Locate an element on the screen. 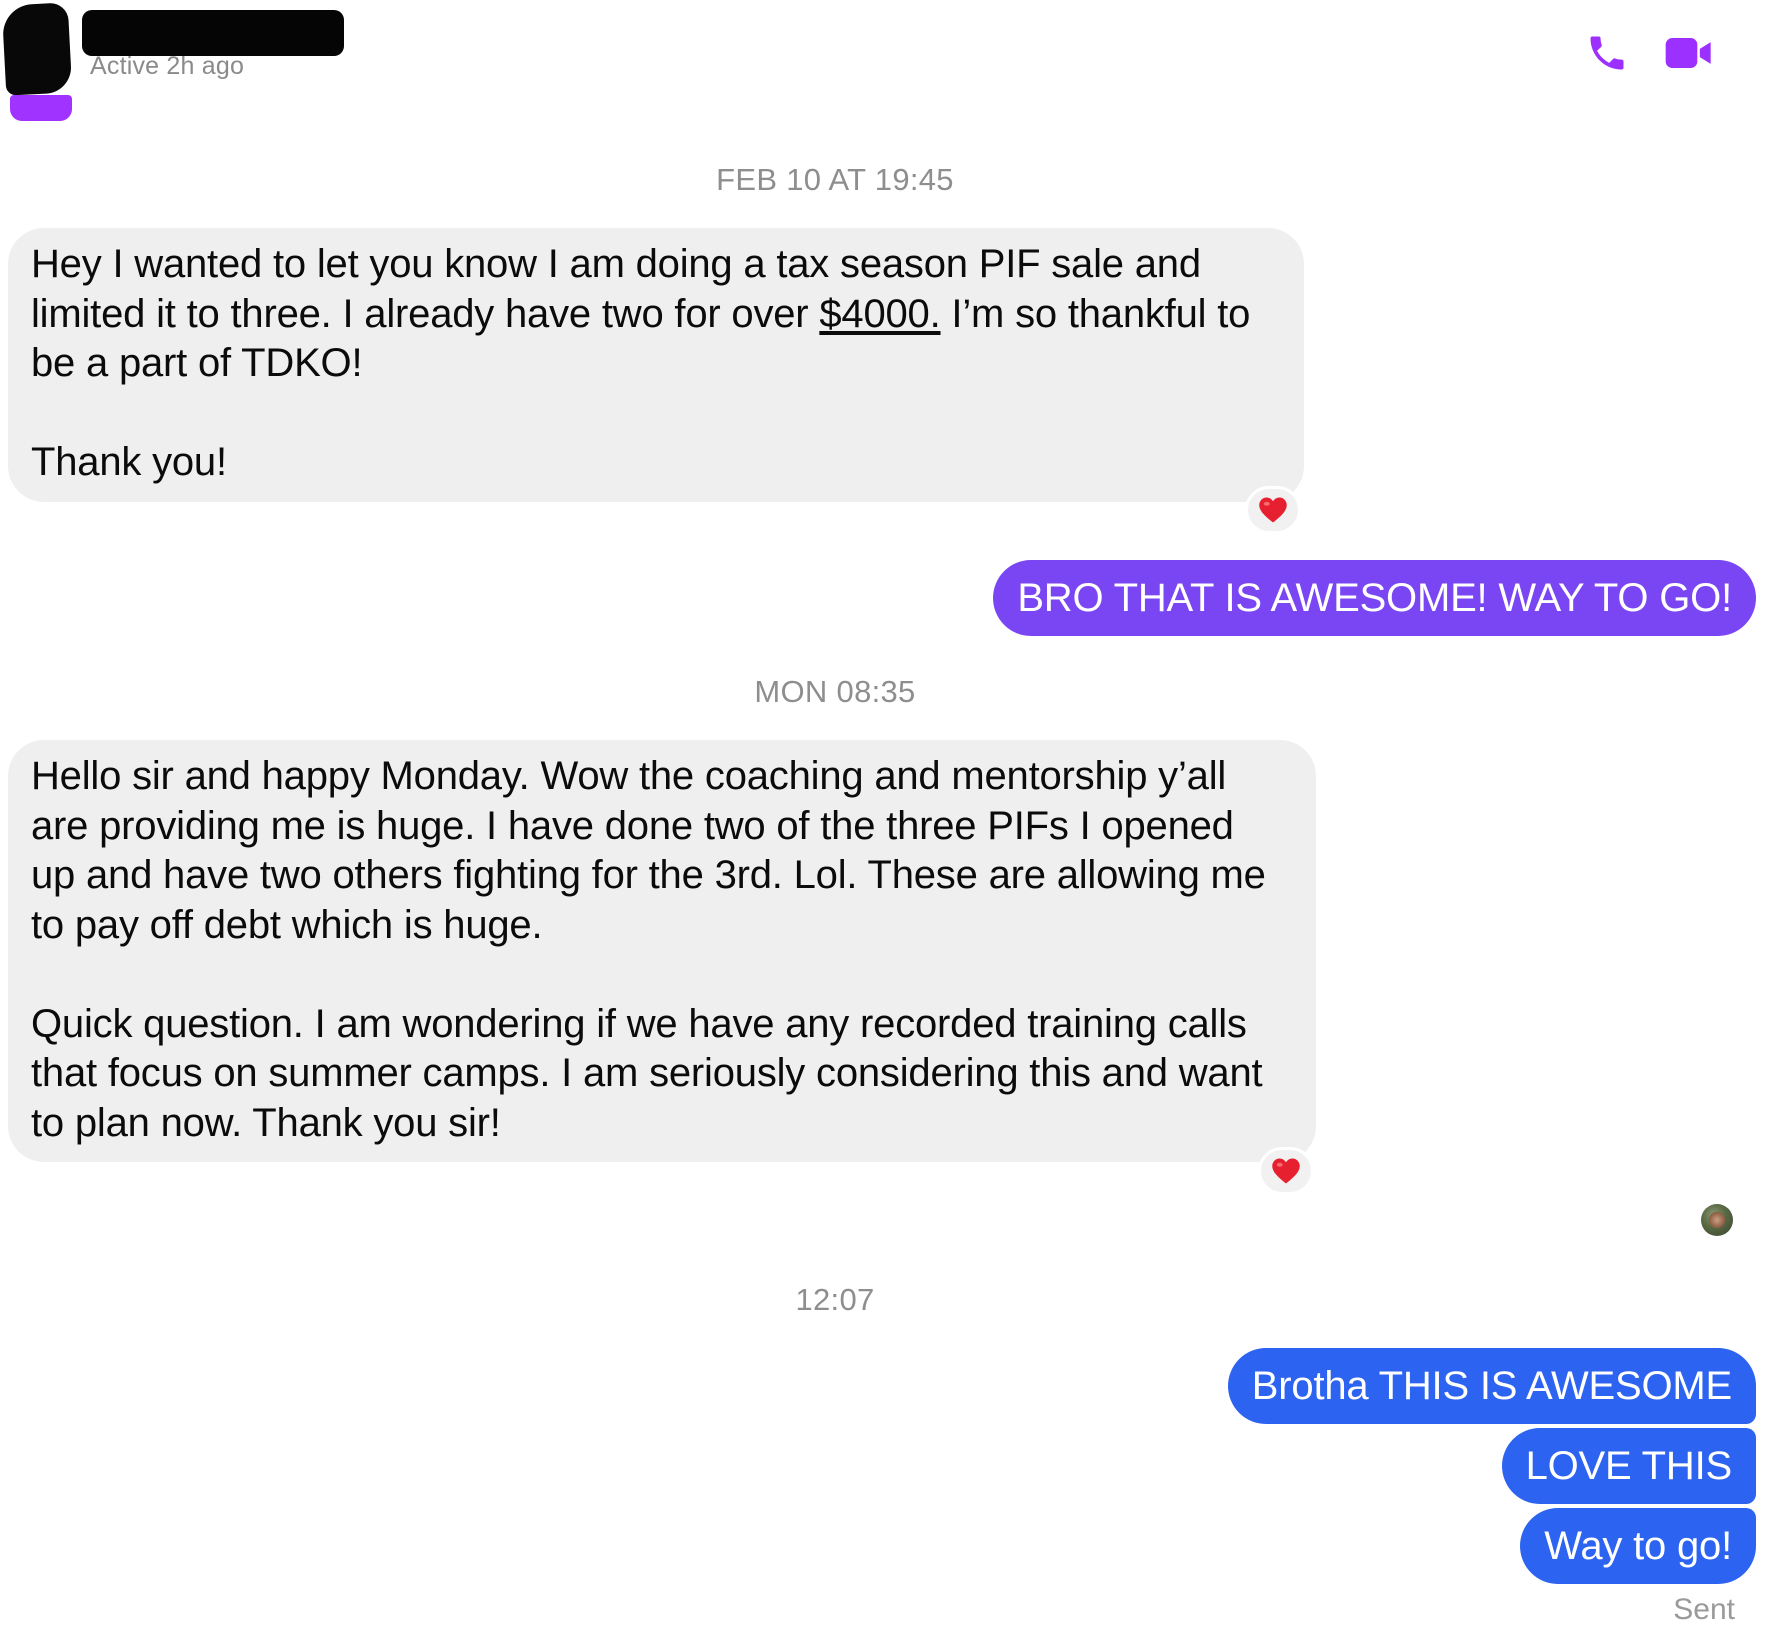 This screenshot has width=1769, height=1635. thread-timestamp: FEB 10 AT 19:45 is located at coordinates (835, 179).